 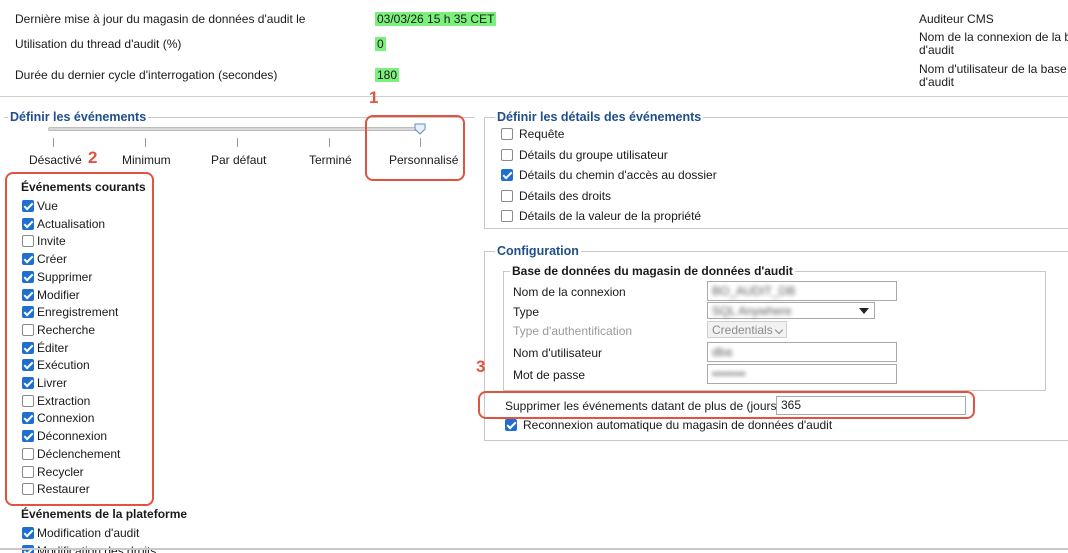 I want to click on slider-level-disabled: Désactivé, so click(x=55, y=160).